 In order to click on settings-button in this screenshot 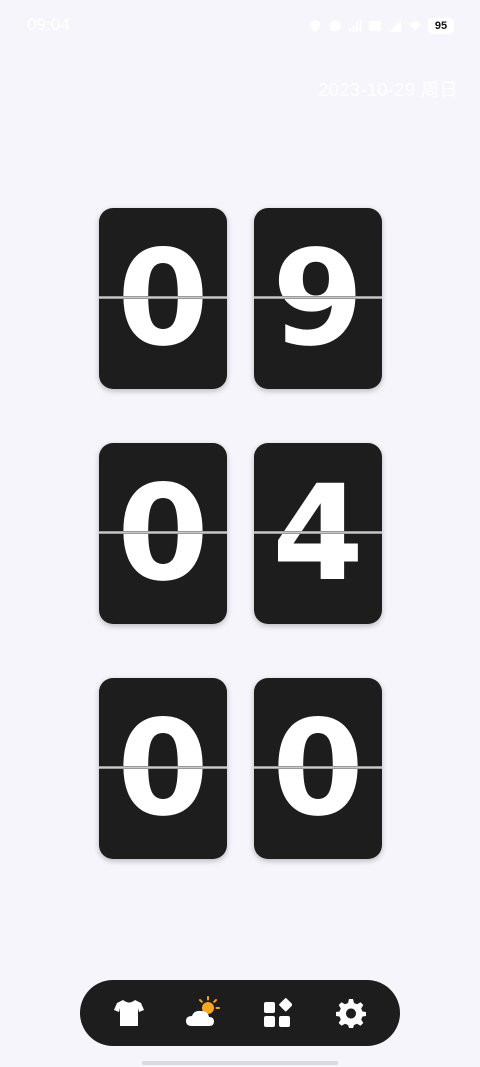, I will do `click(351, 1013)`.